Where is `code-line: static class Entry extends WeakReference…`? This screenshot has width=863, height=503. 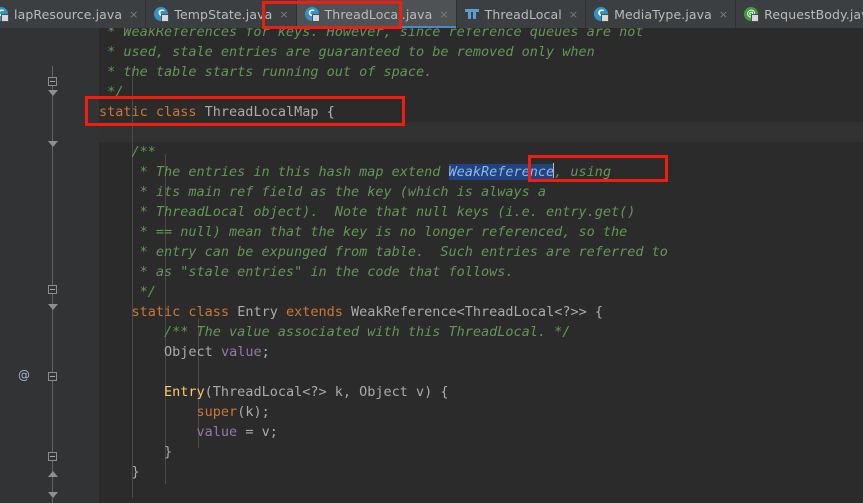
code-line: static class Entry extends WeakReference… is located at coordinates (351, 312).